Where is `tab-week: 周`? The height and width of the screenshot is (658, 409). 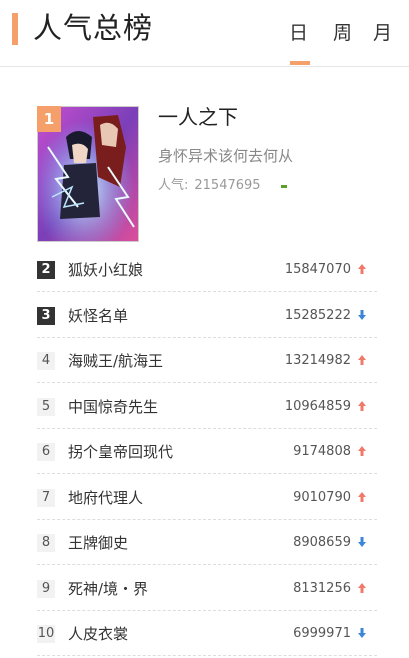
tab-week: 周 is located at coordinates (342, 33).